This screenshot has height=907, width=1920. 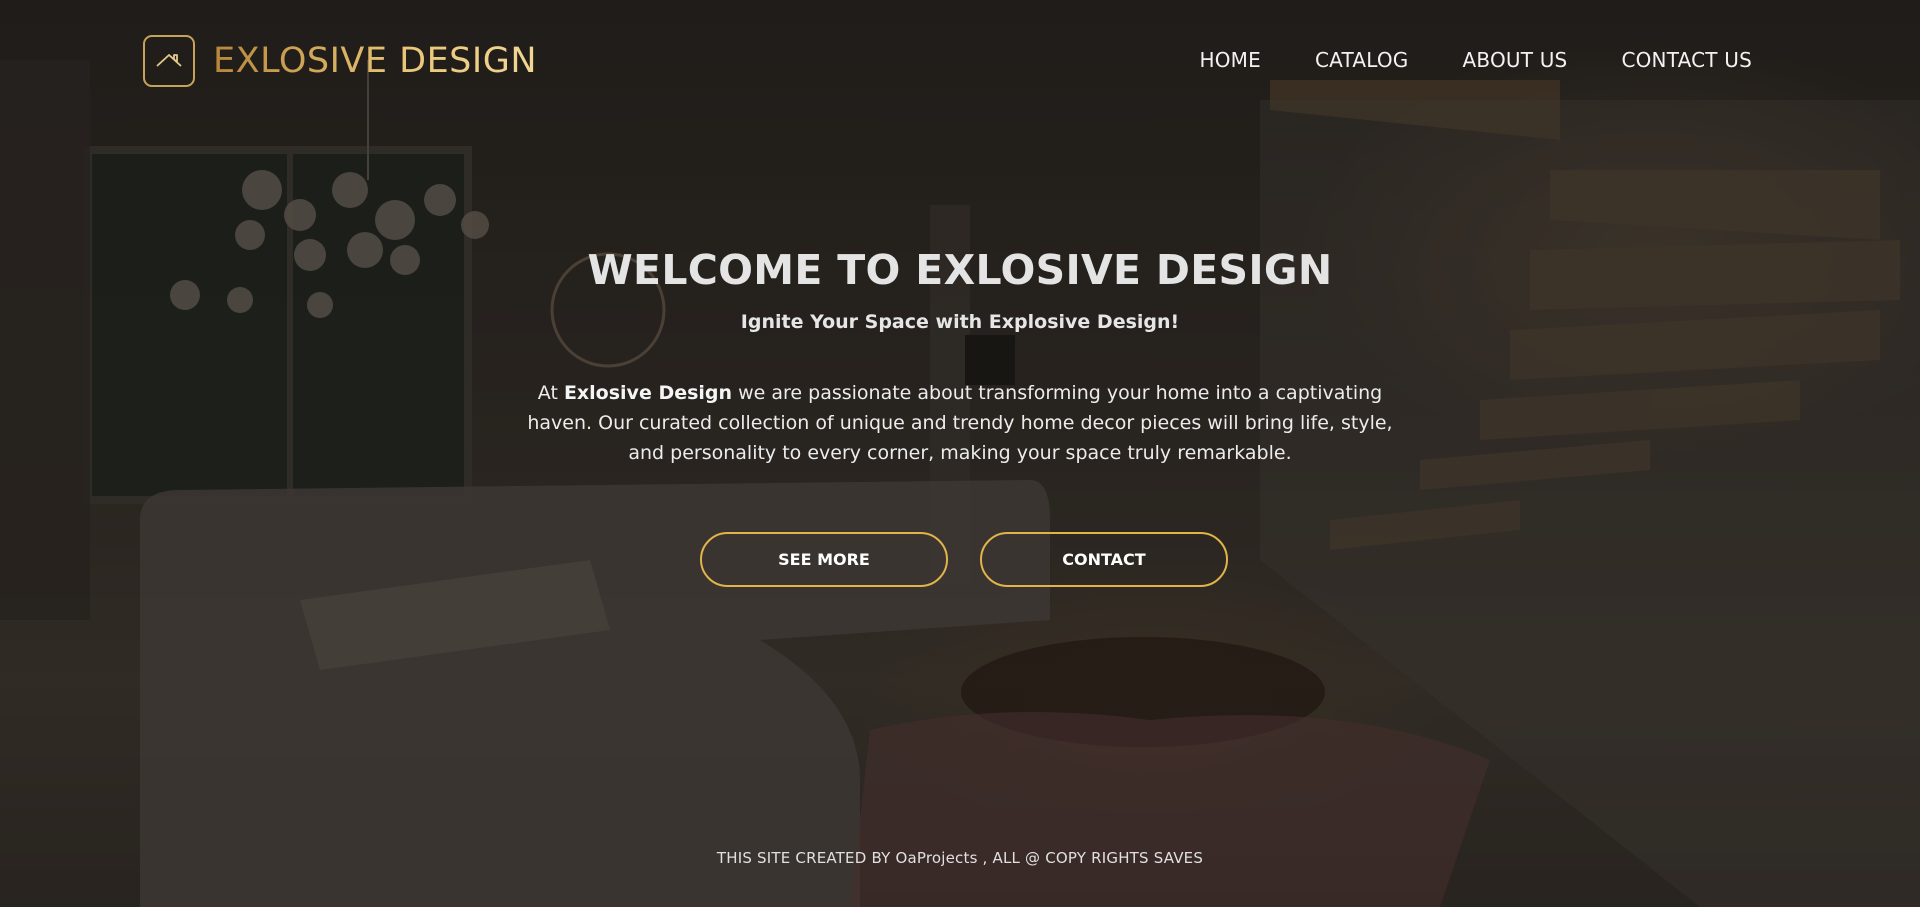 What do you see at coordinates (960, 559) in the screenshot?
I see `hero-buttons: SEE MORE CONTACT` at bounding box center [960, 559].